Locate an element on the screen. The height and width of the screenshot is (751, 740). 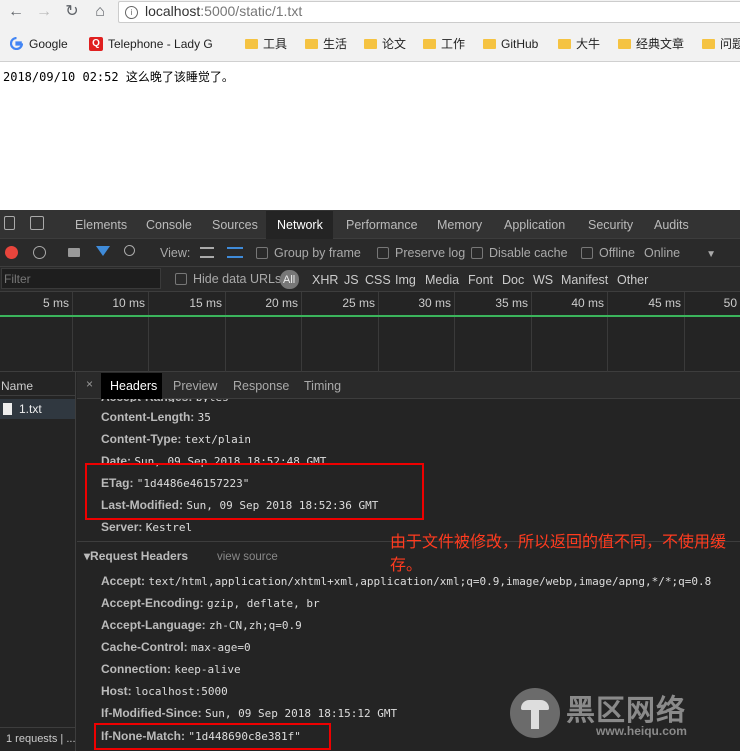
tick-label: 45 ms is located at coordinates (664, 303).